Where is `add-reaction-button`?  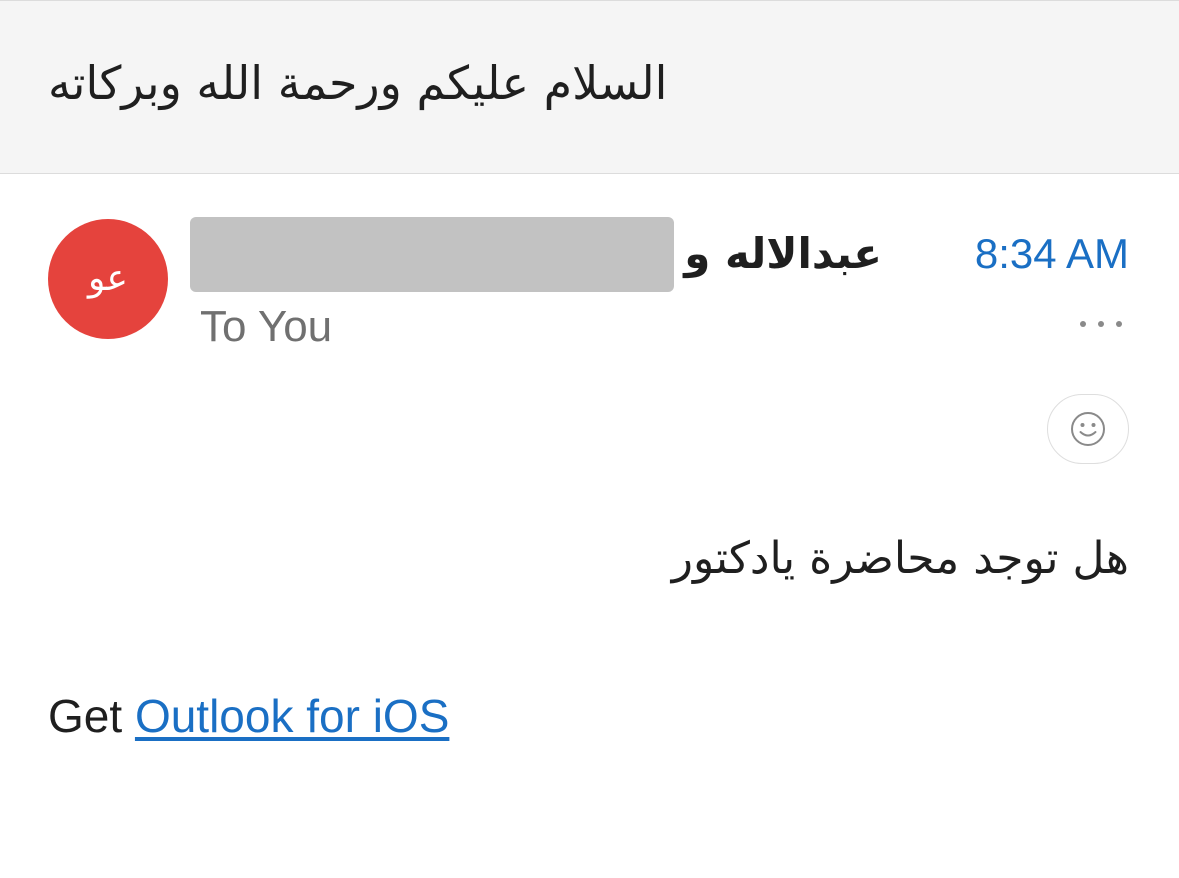
add-reaction-button is located at coordinates (1088, 429).